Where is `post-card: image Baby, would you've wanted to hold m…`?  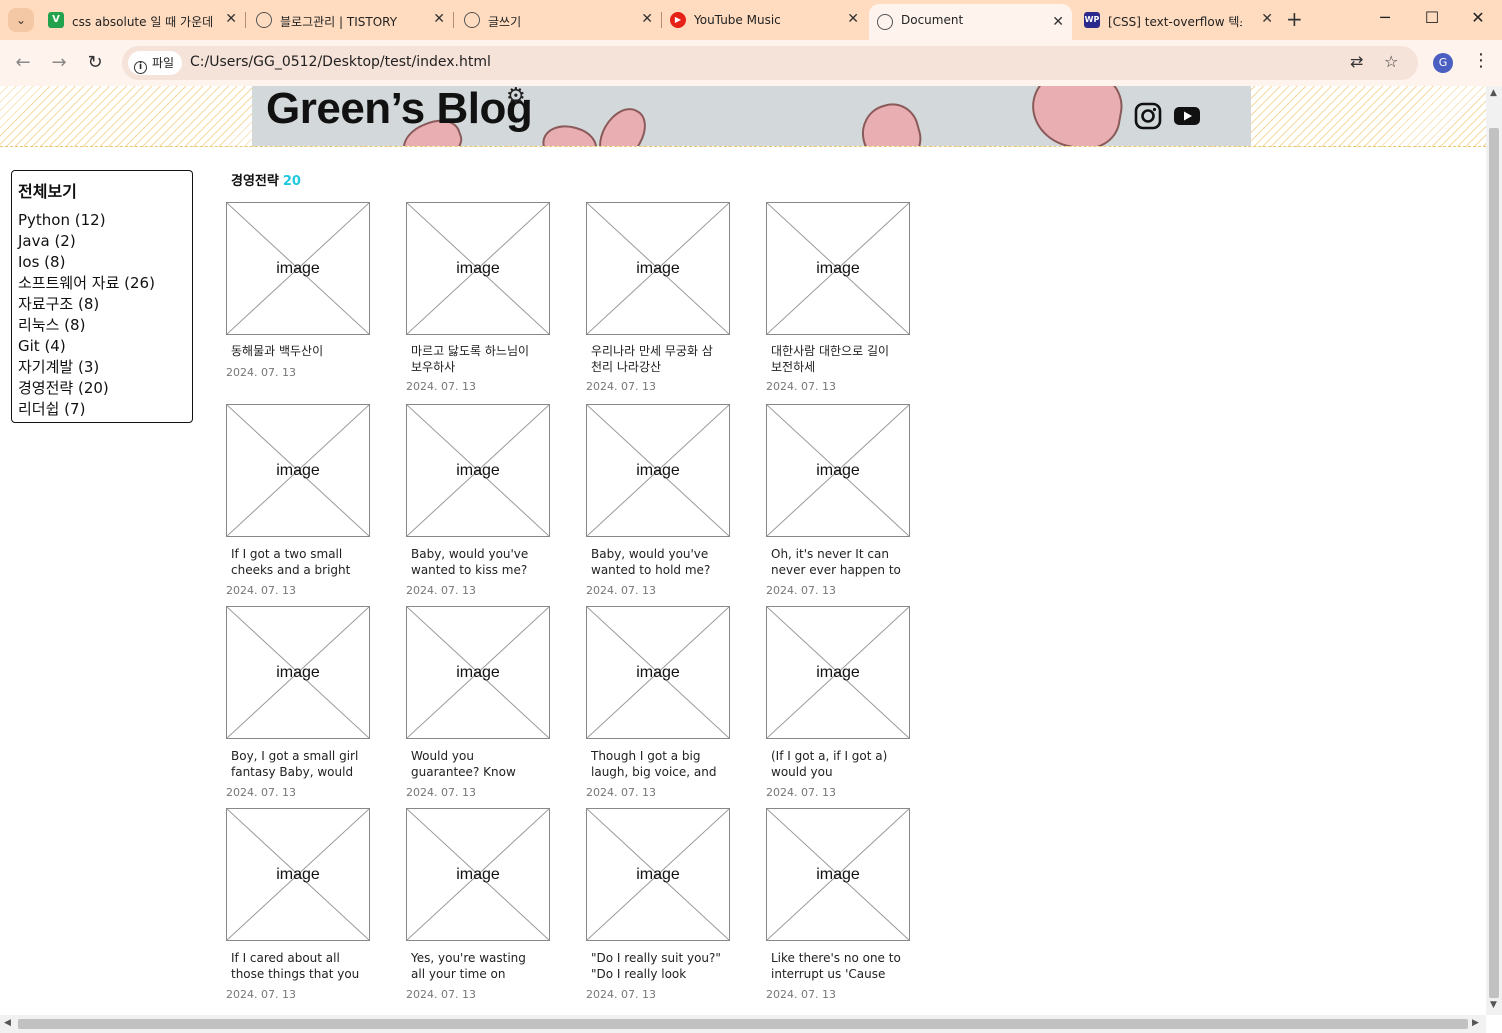 post-card: image Baby, would you've wanted to hold m… is located at coordinates (658, 502).